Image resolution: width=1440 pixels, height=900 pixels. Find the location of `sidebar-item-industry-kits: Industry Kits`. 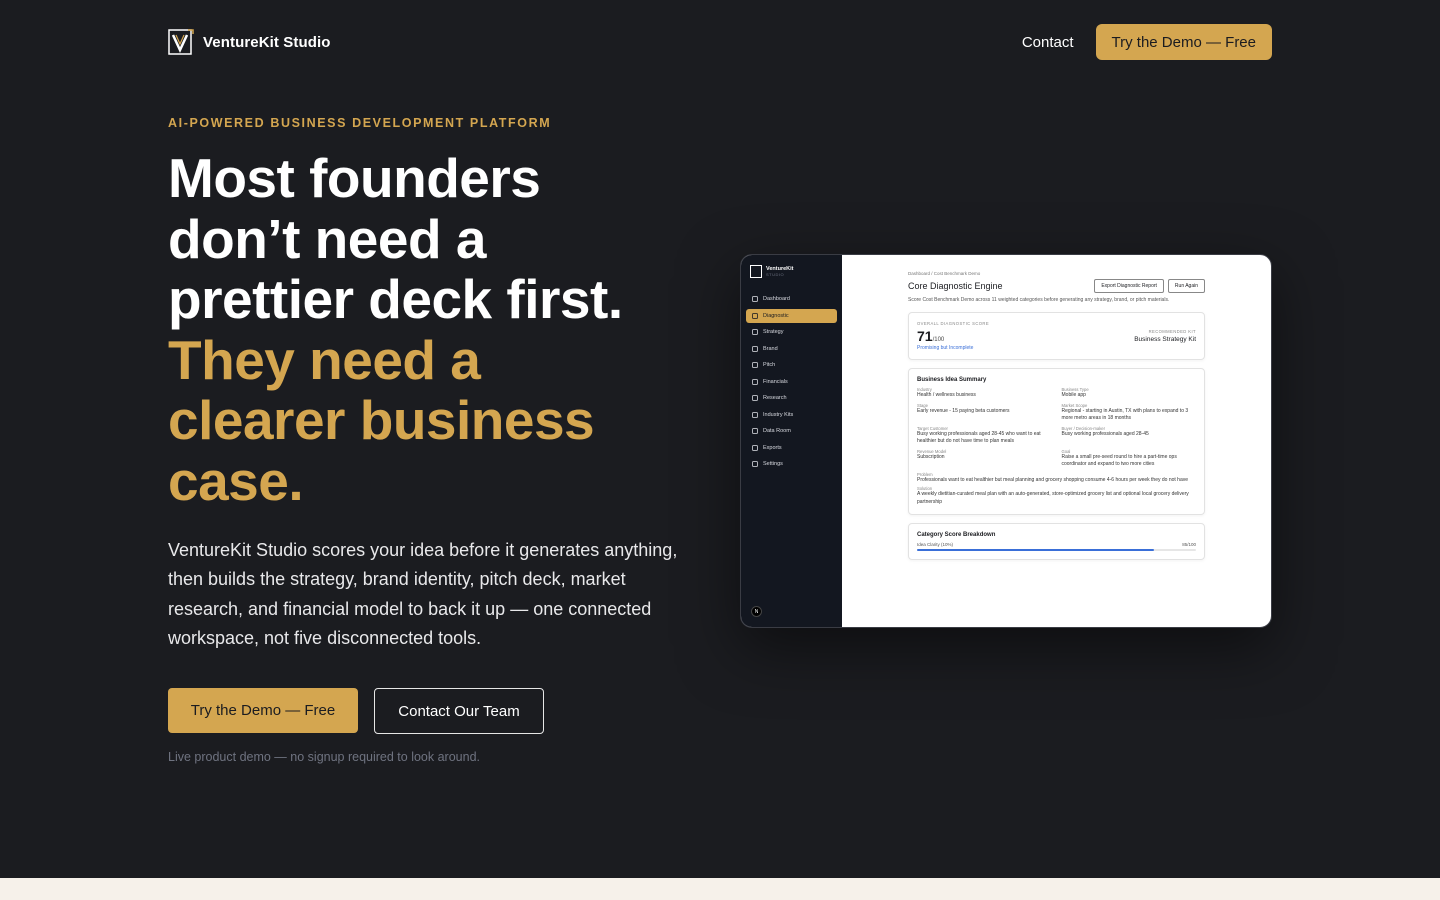

sidebar-item-industry-kits: Industry Kits is located at coordinates (791, 415).